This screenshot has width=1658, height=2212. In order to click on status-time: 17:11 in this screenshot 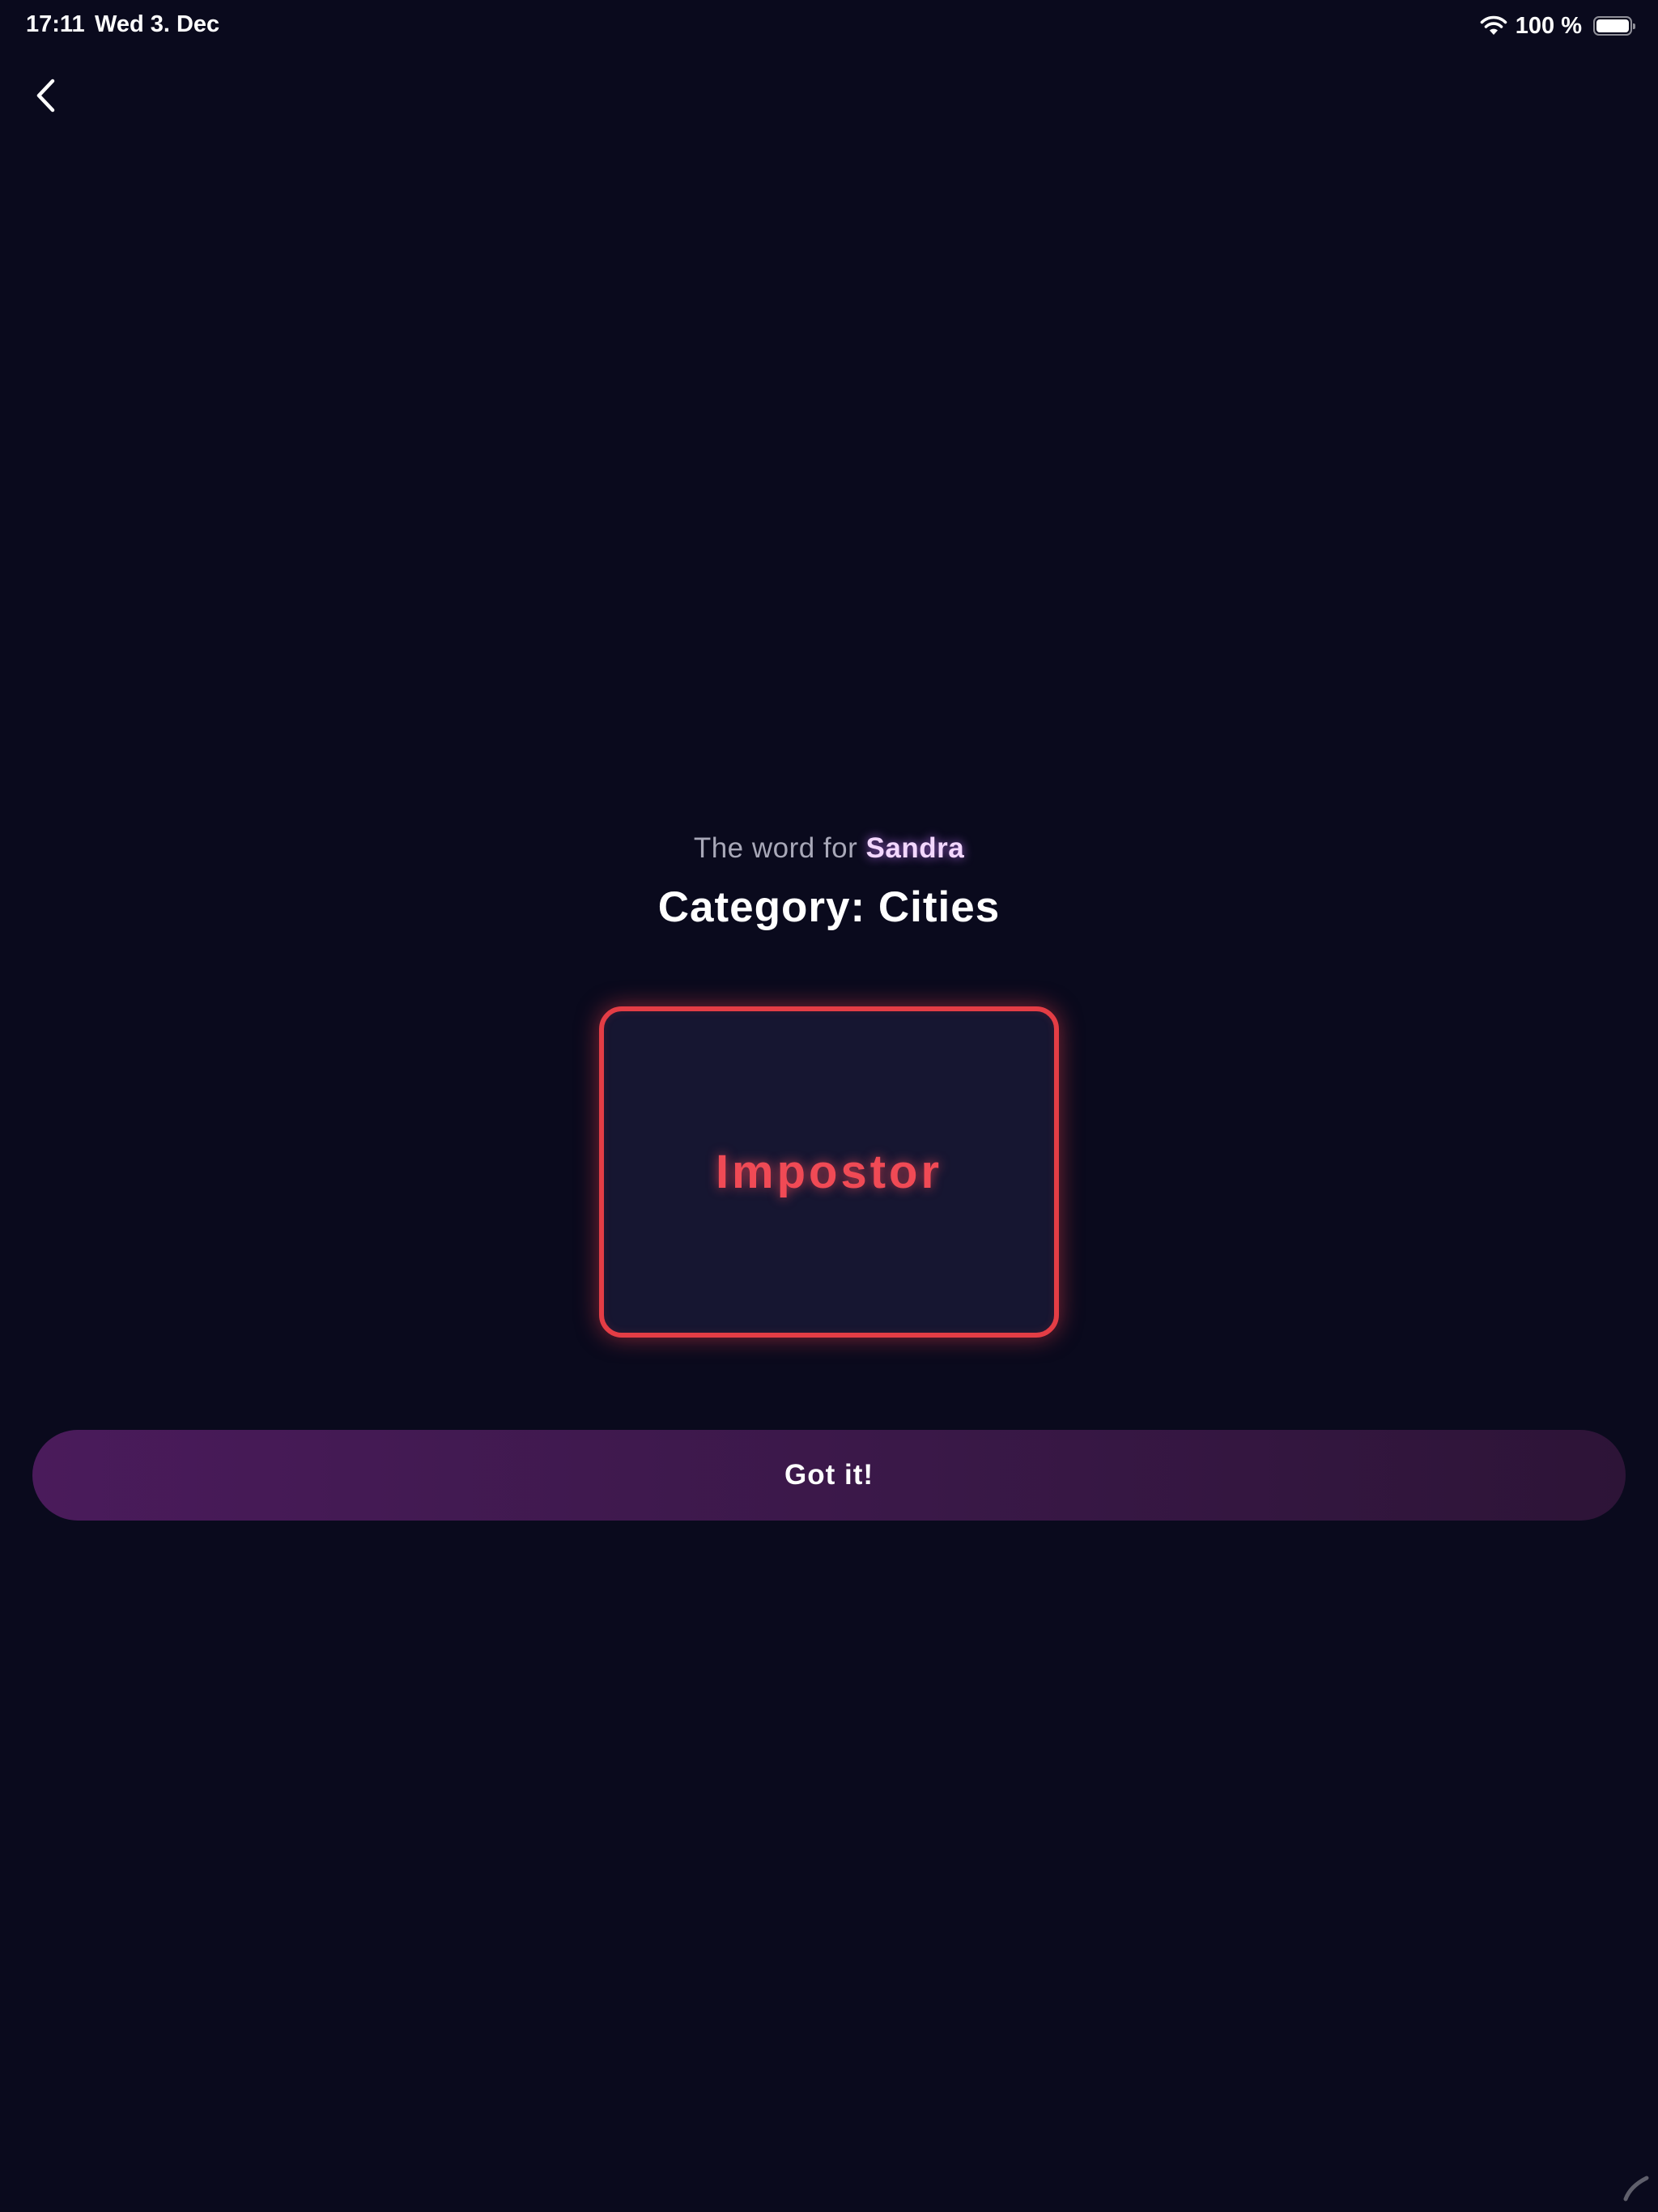, I will do `click(55, 24)`.